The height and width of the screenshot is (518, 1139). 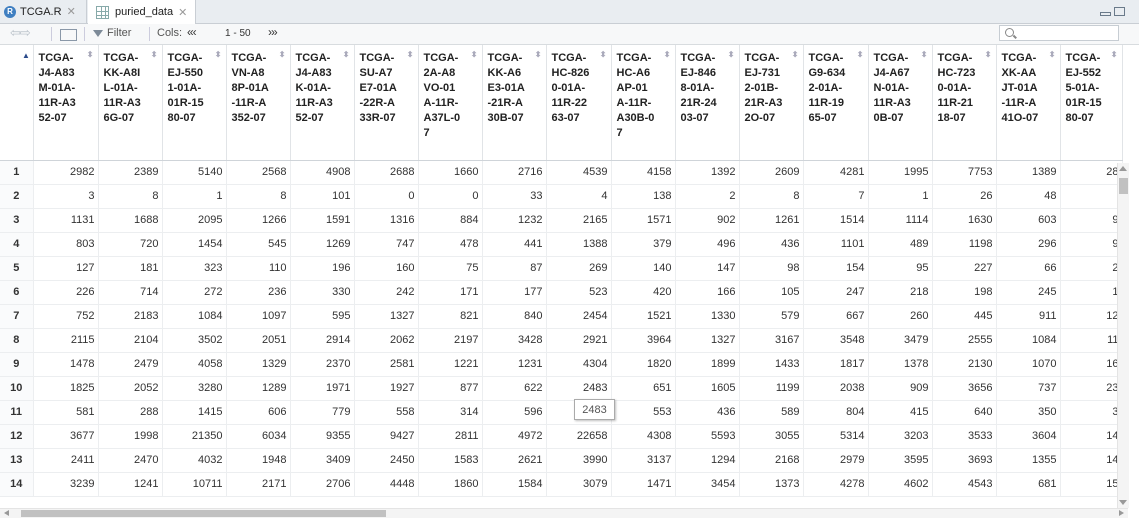 What do you see at coordinates (66, 268) in the screenshot?
I see `table-cell: 127` at bounding box center [66, 268].